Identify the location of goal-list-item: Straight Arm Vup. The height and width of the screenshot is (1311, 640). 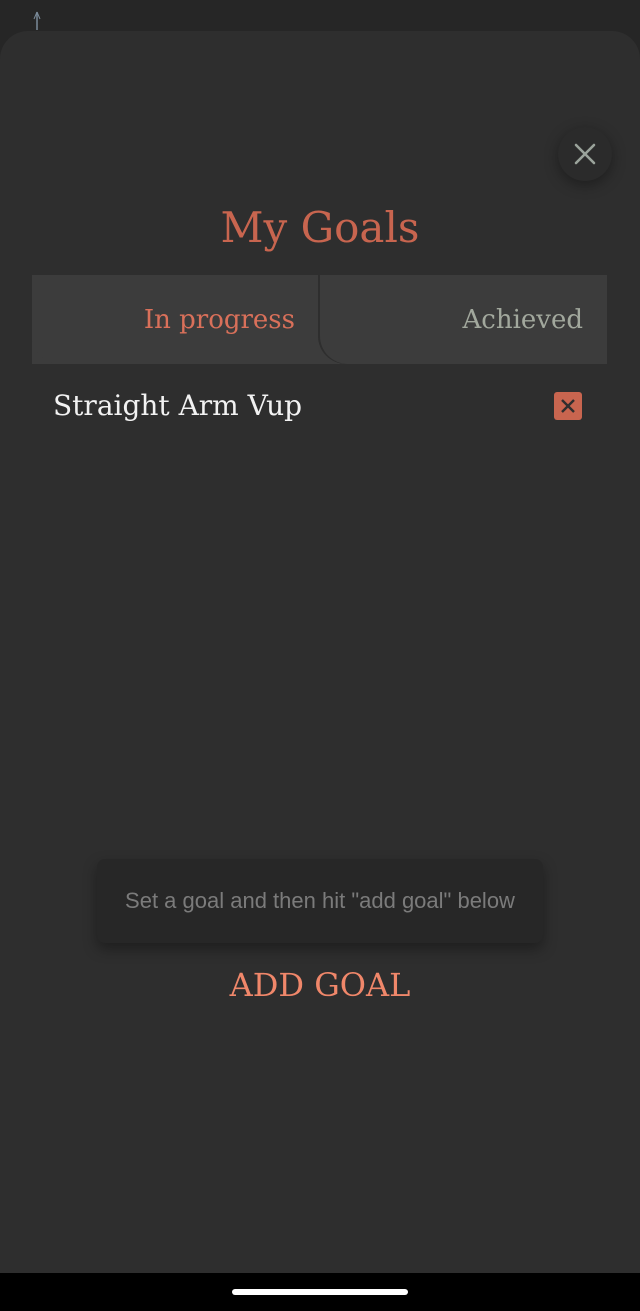
(319, 408).